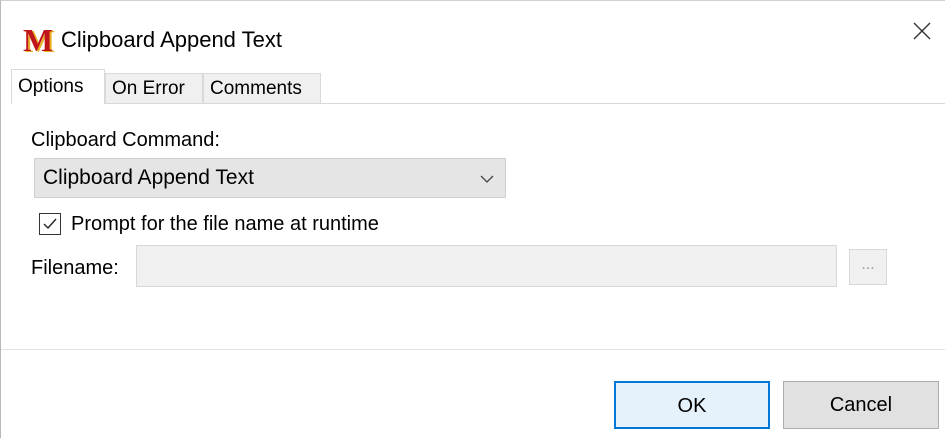  Describe the element at coordinates (861, 405) in the screenshot. I see `cancel-button: Cancel` at that location.